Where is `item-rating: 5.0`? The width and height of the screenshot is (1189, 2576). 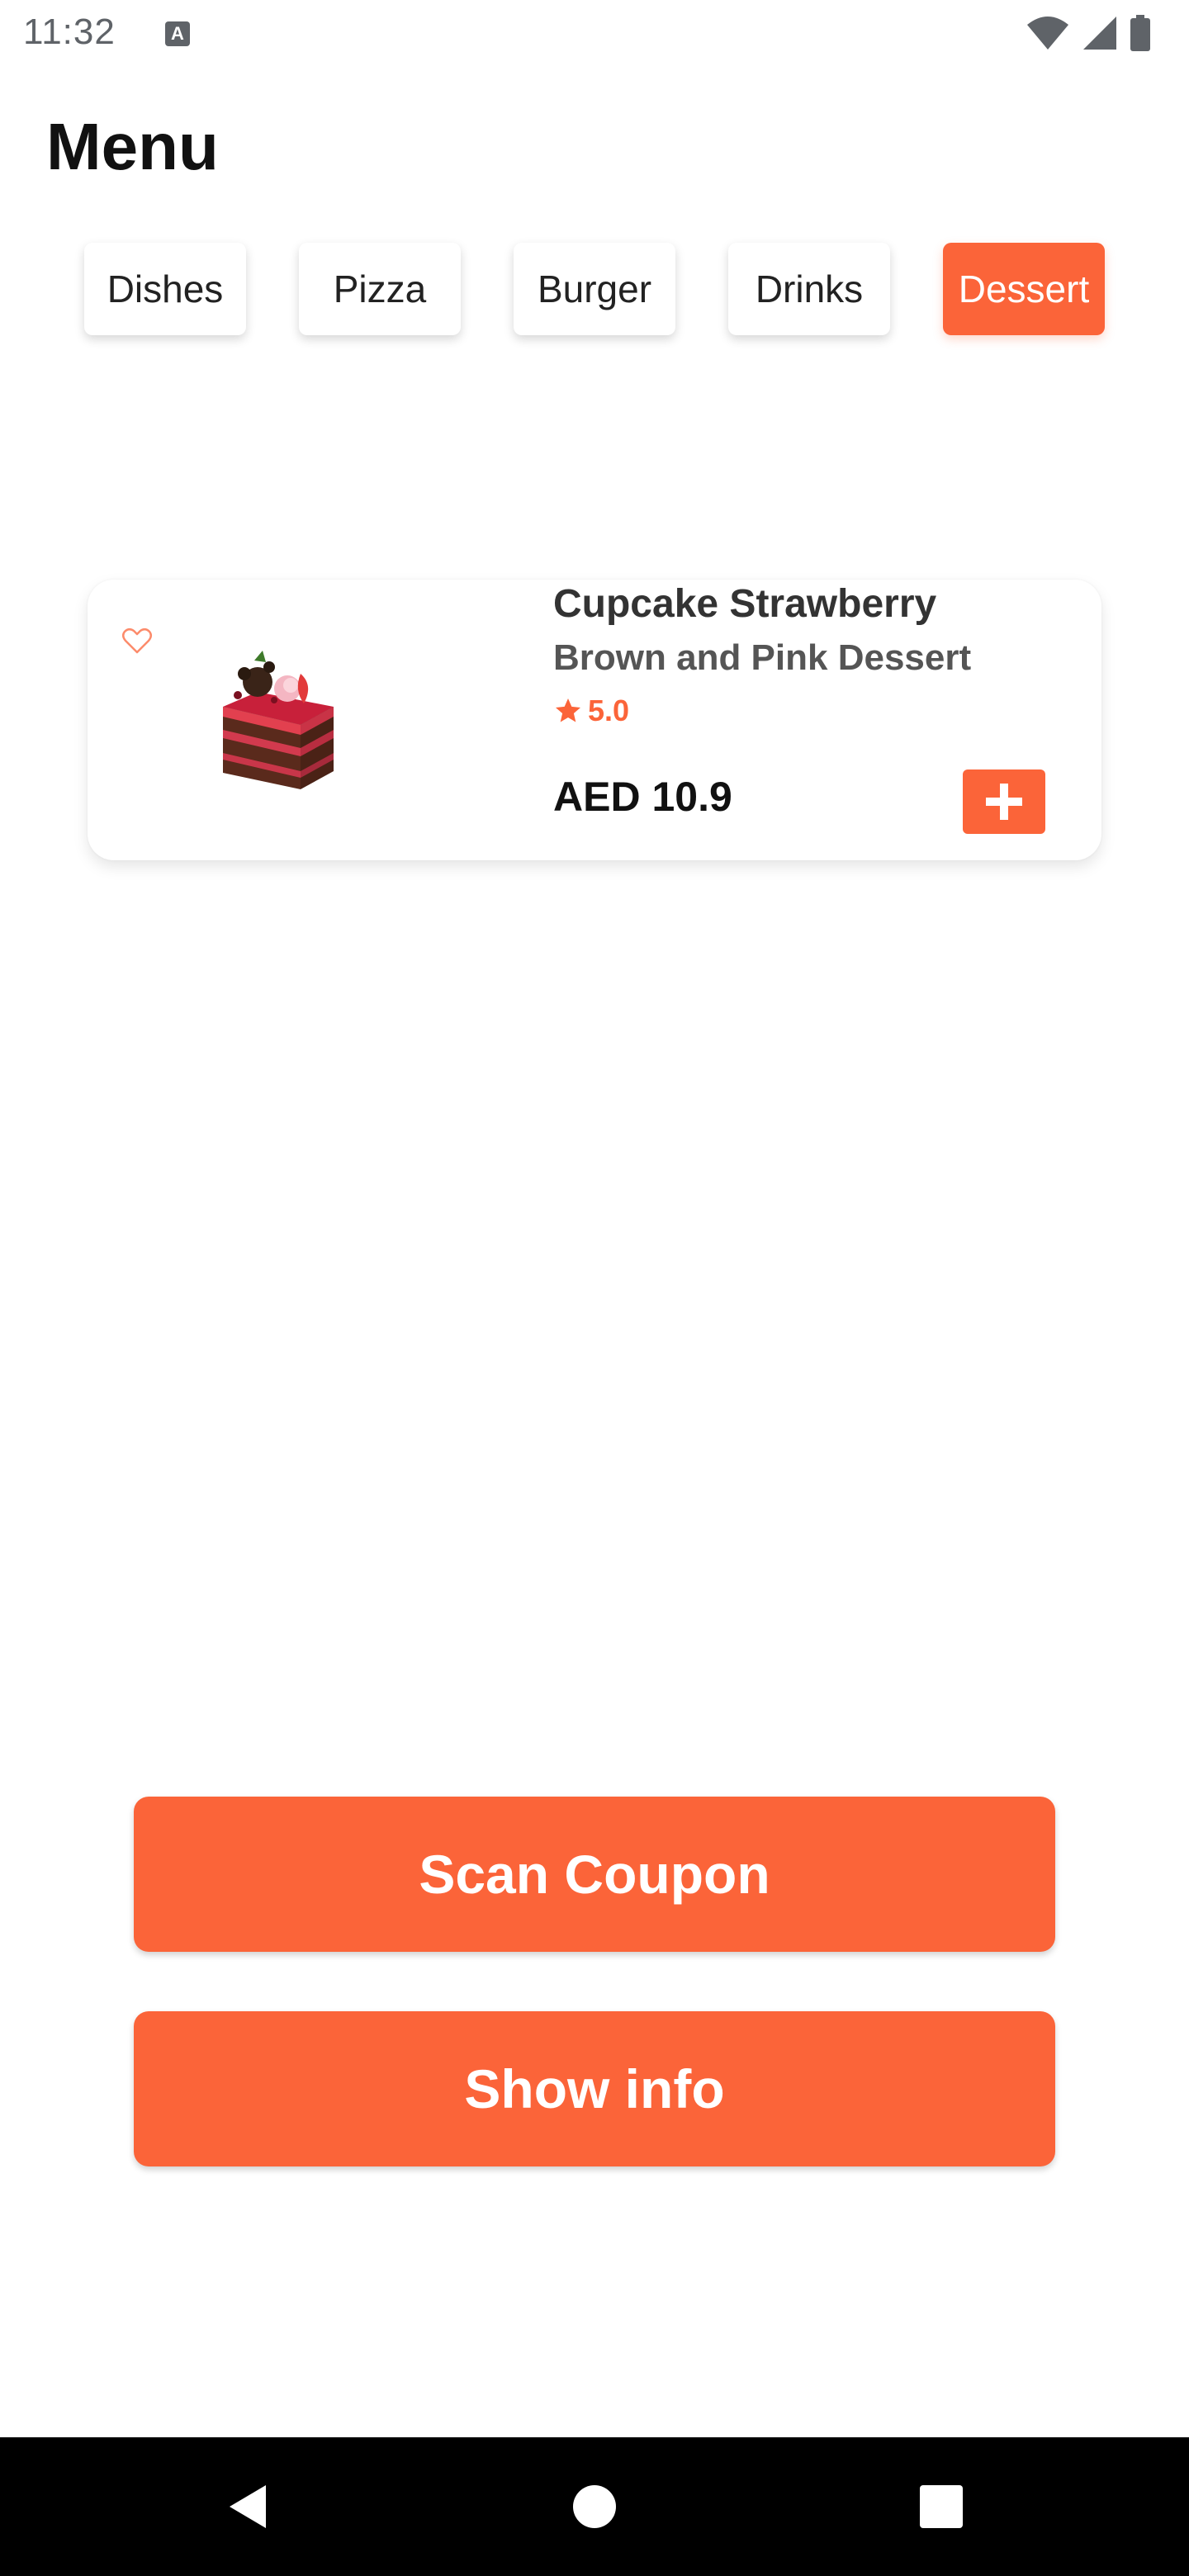 item-rating: 5.0 is located at coordinates (591, 711).